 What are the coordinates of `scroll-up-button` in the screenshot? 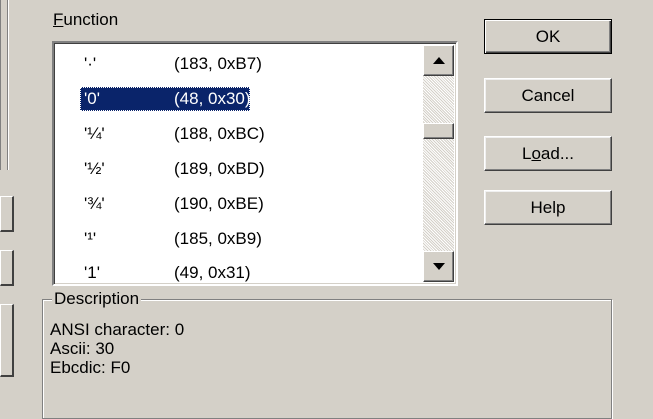 It's located at (438, 60).